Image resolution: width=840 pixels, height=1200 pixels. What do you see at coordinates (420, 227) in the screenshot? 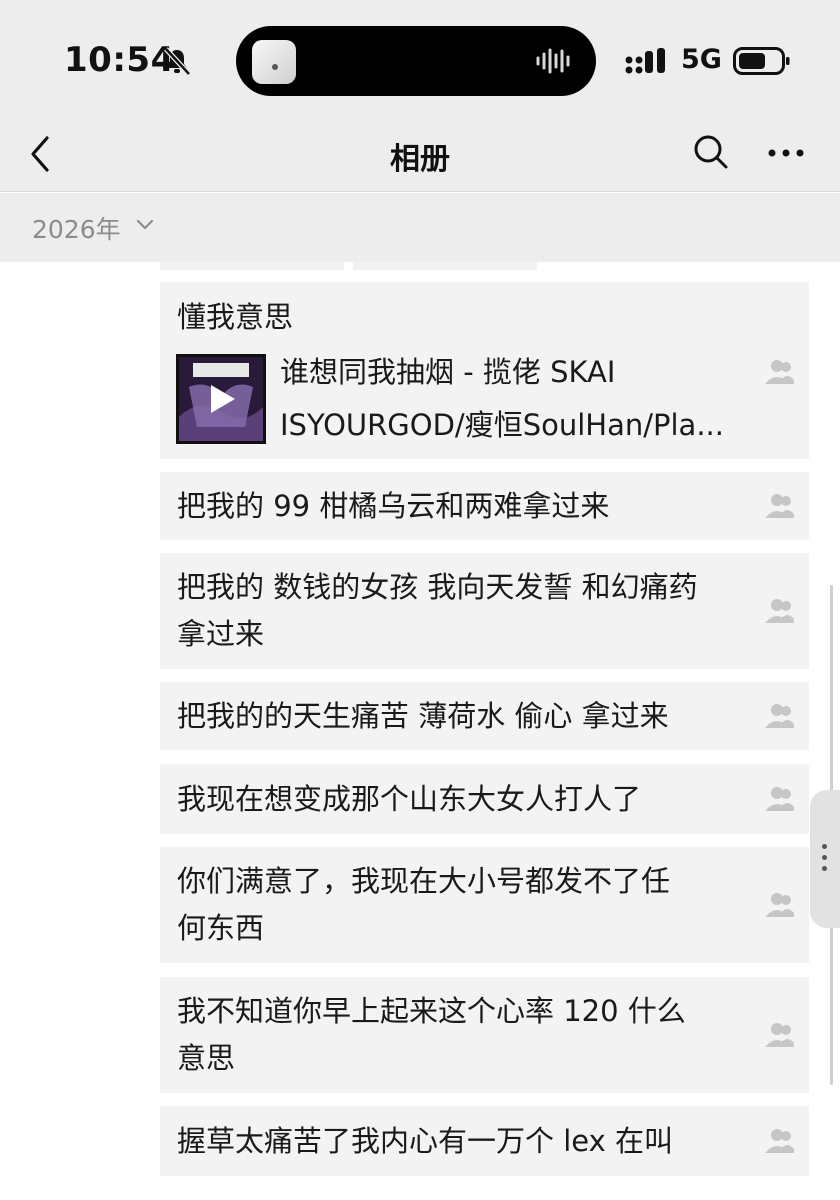
I see `year-filter: 2026年` at bounding box center [420, 227].